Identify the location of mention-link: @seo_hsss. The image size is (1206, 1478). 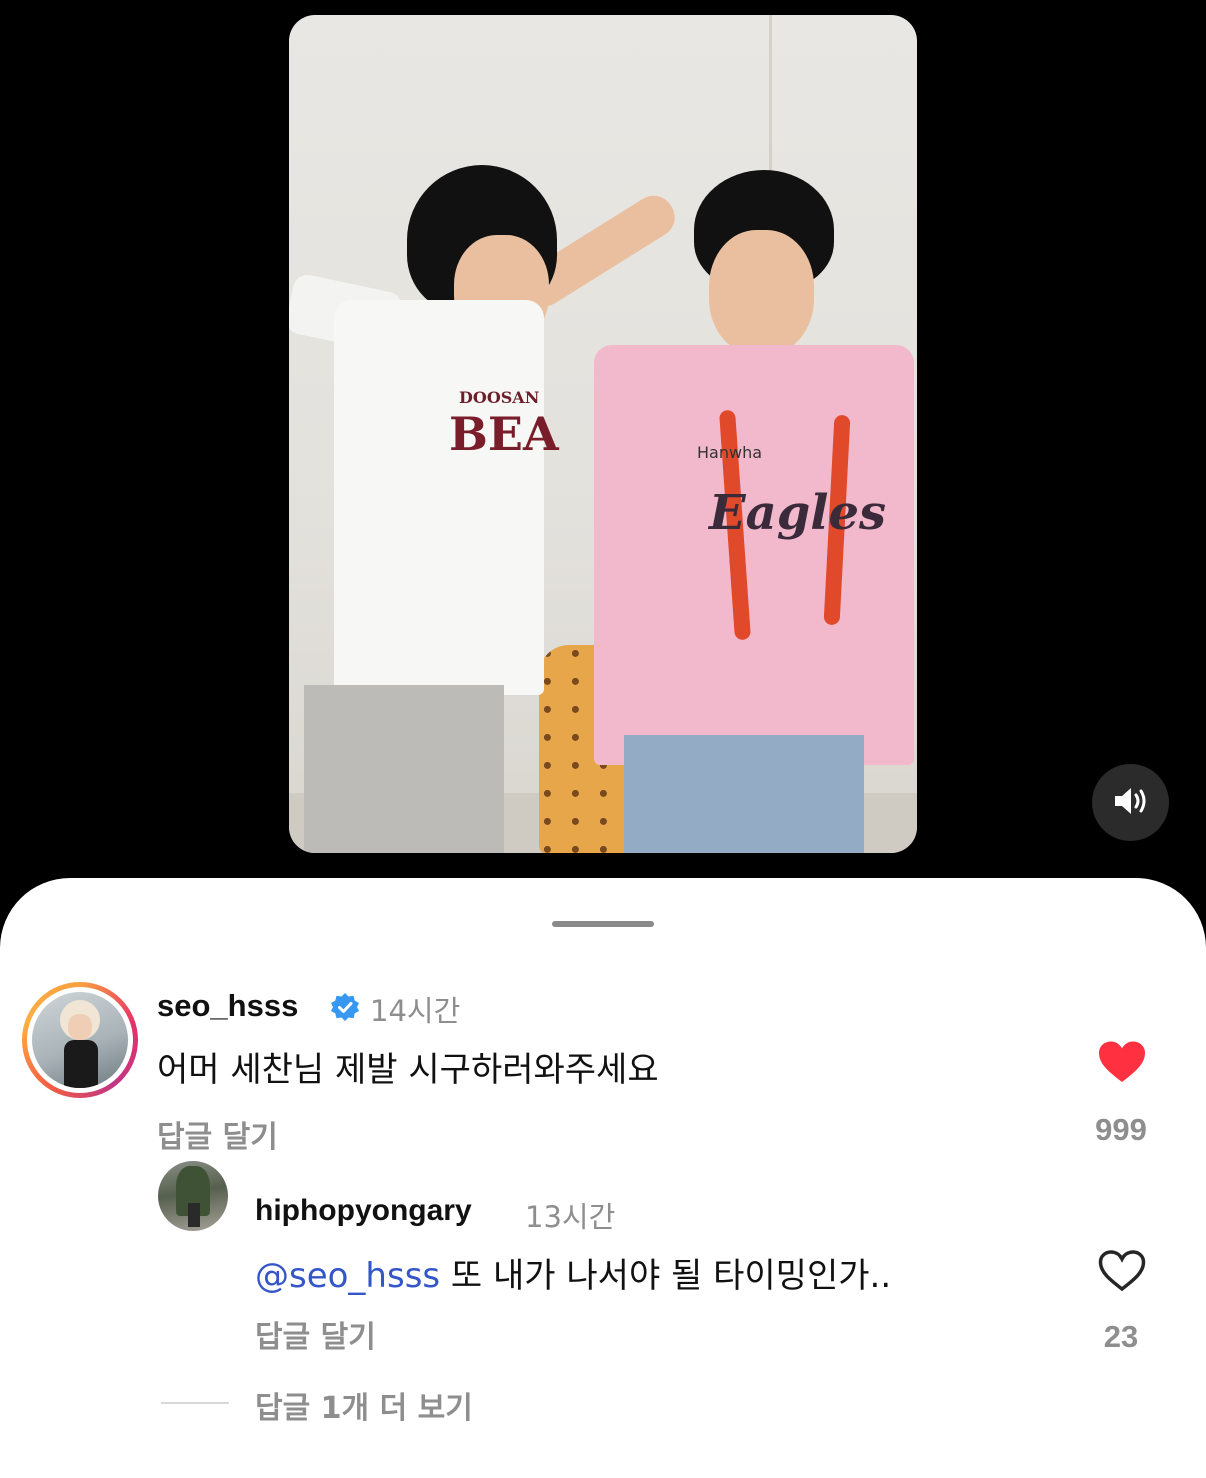
(347, 1276).